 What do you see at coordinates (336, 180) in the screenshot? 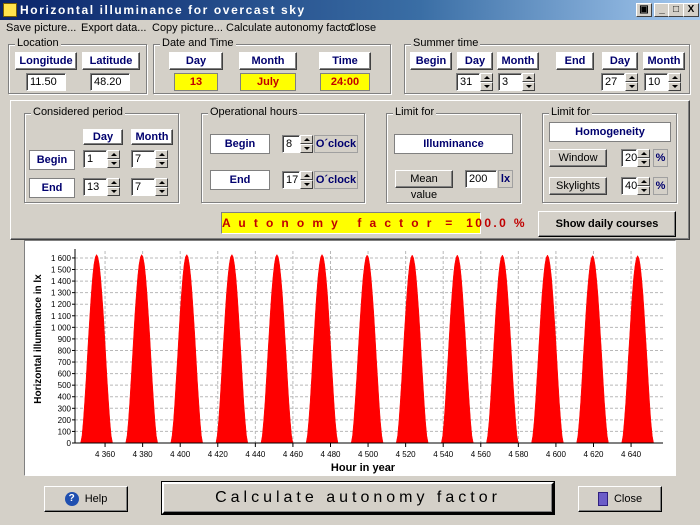
I see `hours-end-unit: O´clock` at bounding box center [336, 180].